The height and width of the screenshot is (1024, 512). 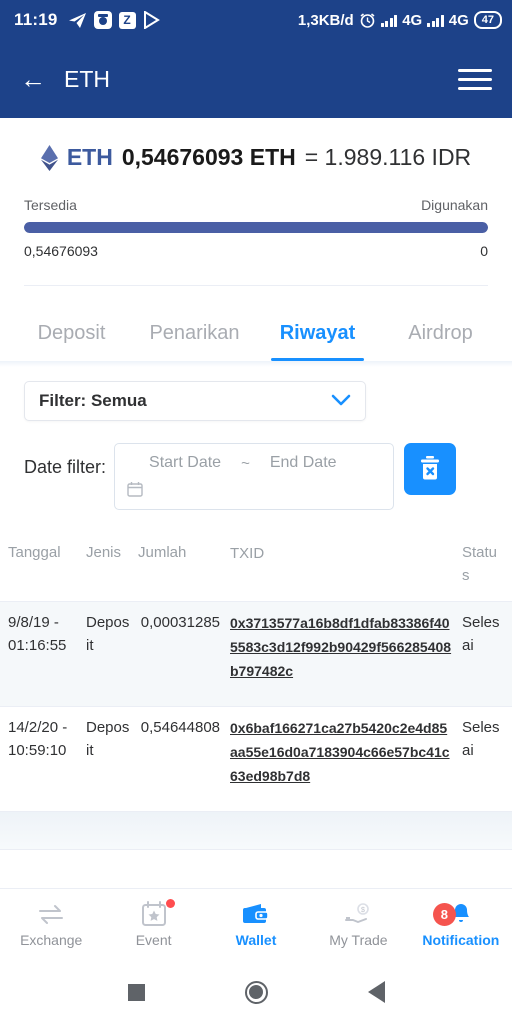 What do you see at coordinates (71, 332) in the screenshot?
I see `tab-deposit: Deposit` at bounding box center [71, 332].